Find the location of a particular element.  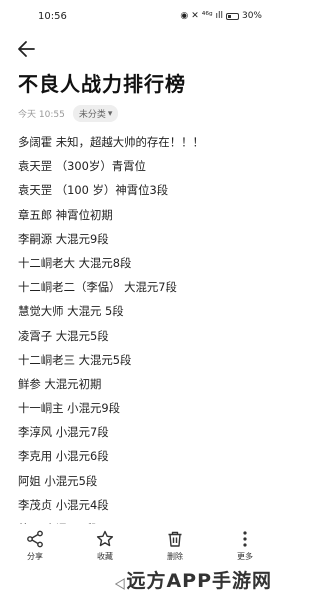

more-dots-icon is located at coordinates (245, 539).